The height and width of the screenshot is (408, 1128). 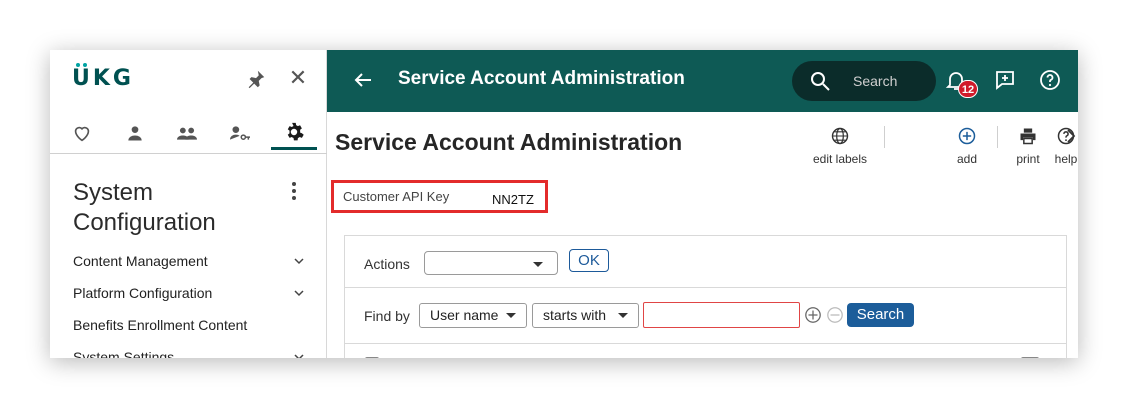 What do you see at coordinates (1030, 357) in the screenshot?
I see `column-options-icon` at bounding box center [1030, 357].